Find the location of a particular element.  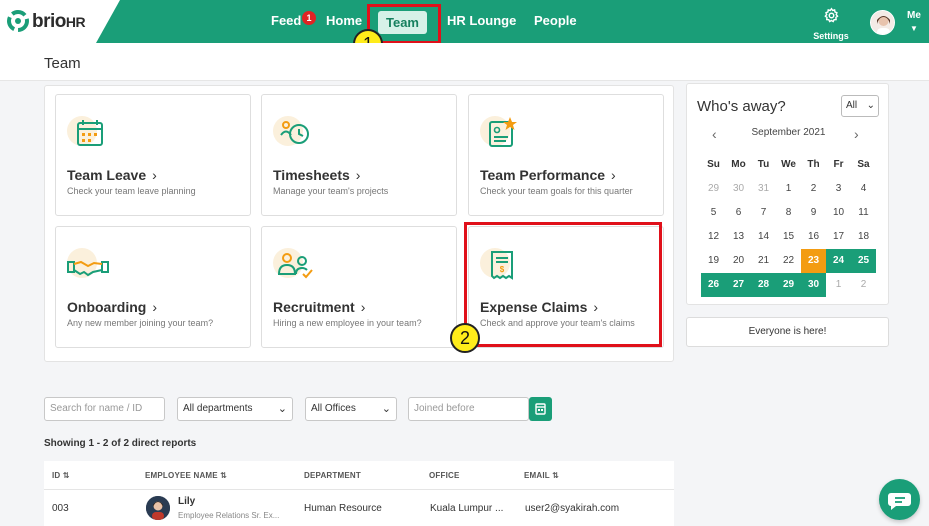

calendar-day: 6 is located at coordinates (738, 213).